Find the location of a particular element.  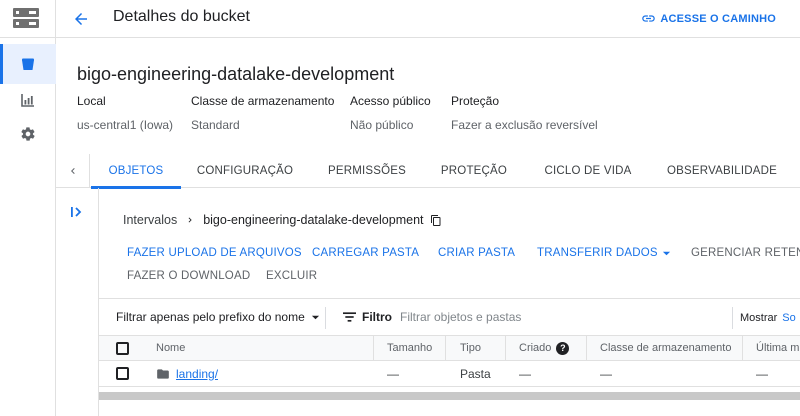

product-logo-area is located at coordinates (28, 19).